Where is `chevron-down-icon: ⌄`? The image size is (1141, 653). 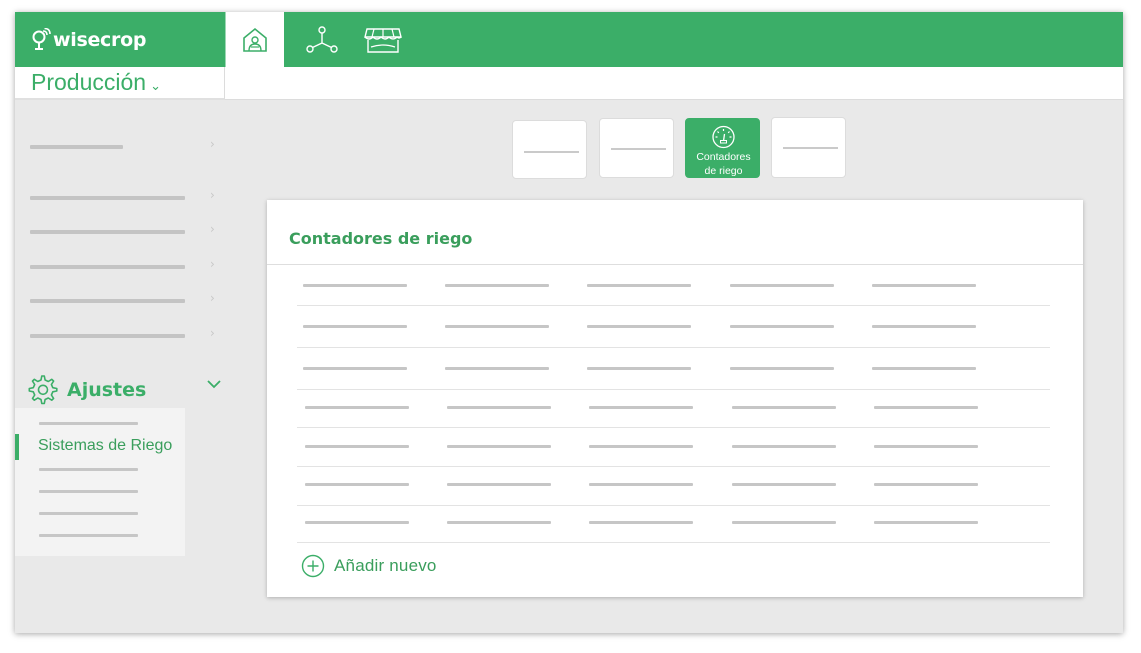
chevron-down-icon: ⌄ is located at coordinates (155, 86).